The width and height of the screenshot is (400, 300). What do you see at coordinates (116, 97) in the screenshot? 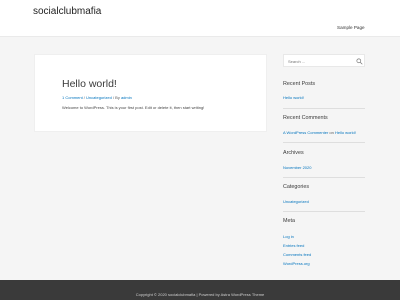
I see `meta-by-label: / By` at bounding box center [116, 97].